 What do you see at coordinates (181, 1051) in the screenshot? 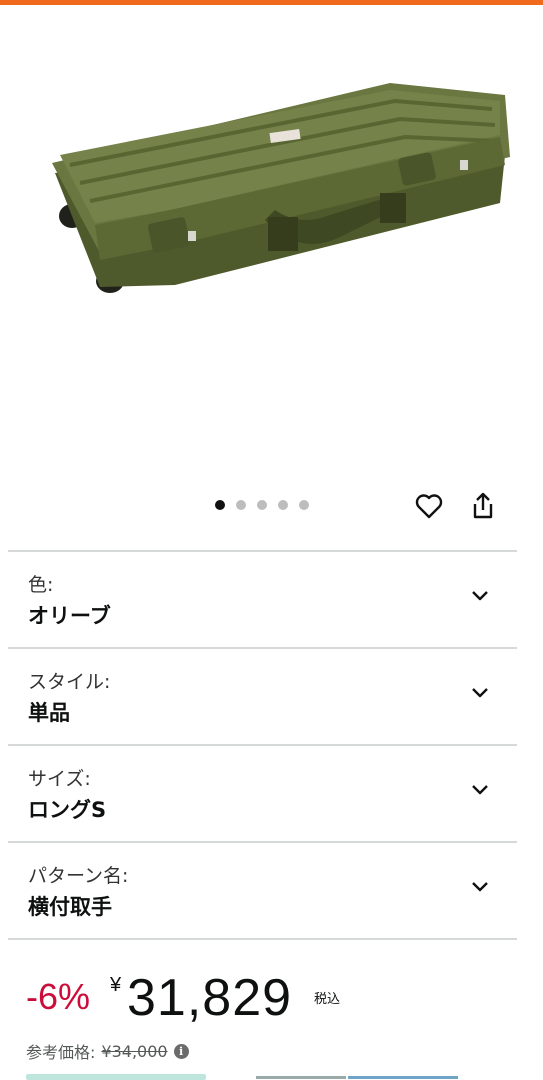
I see `info-icon: i` at bounding box center [181, 1051].